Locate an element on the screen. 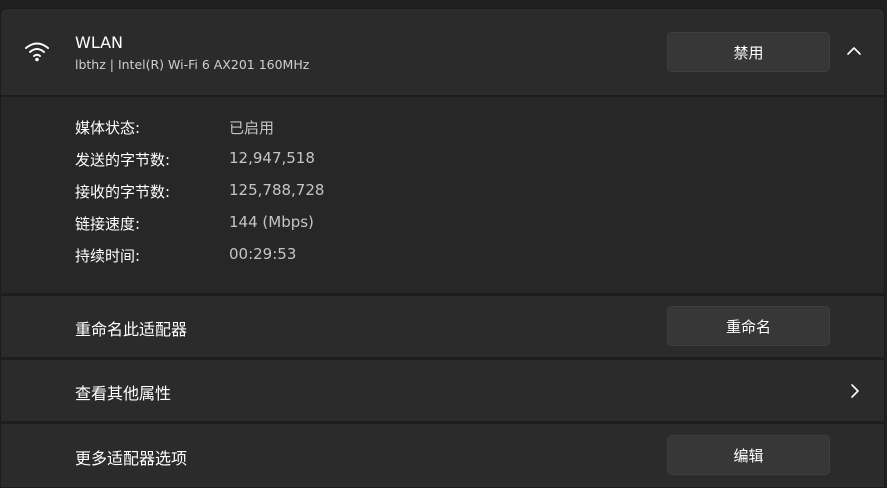  rename-adapter-label: 重命名此适配器 is located at coordinates (131, 329).